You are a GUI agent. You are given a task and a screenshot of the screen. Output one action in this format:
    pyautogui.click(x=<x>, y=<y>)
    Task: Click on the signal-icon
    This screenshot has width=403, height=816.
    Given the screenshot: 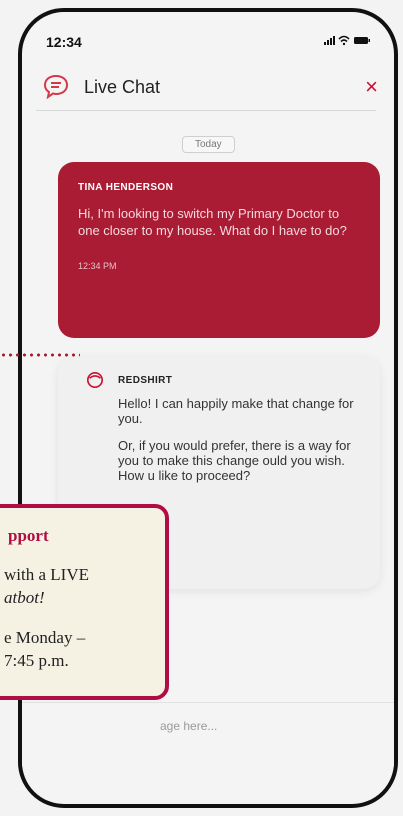 What is the action you would take?
    pyautogui.click(x=329, y=40)
    